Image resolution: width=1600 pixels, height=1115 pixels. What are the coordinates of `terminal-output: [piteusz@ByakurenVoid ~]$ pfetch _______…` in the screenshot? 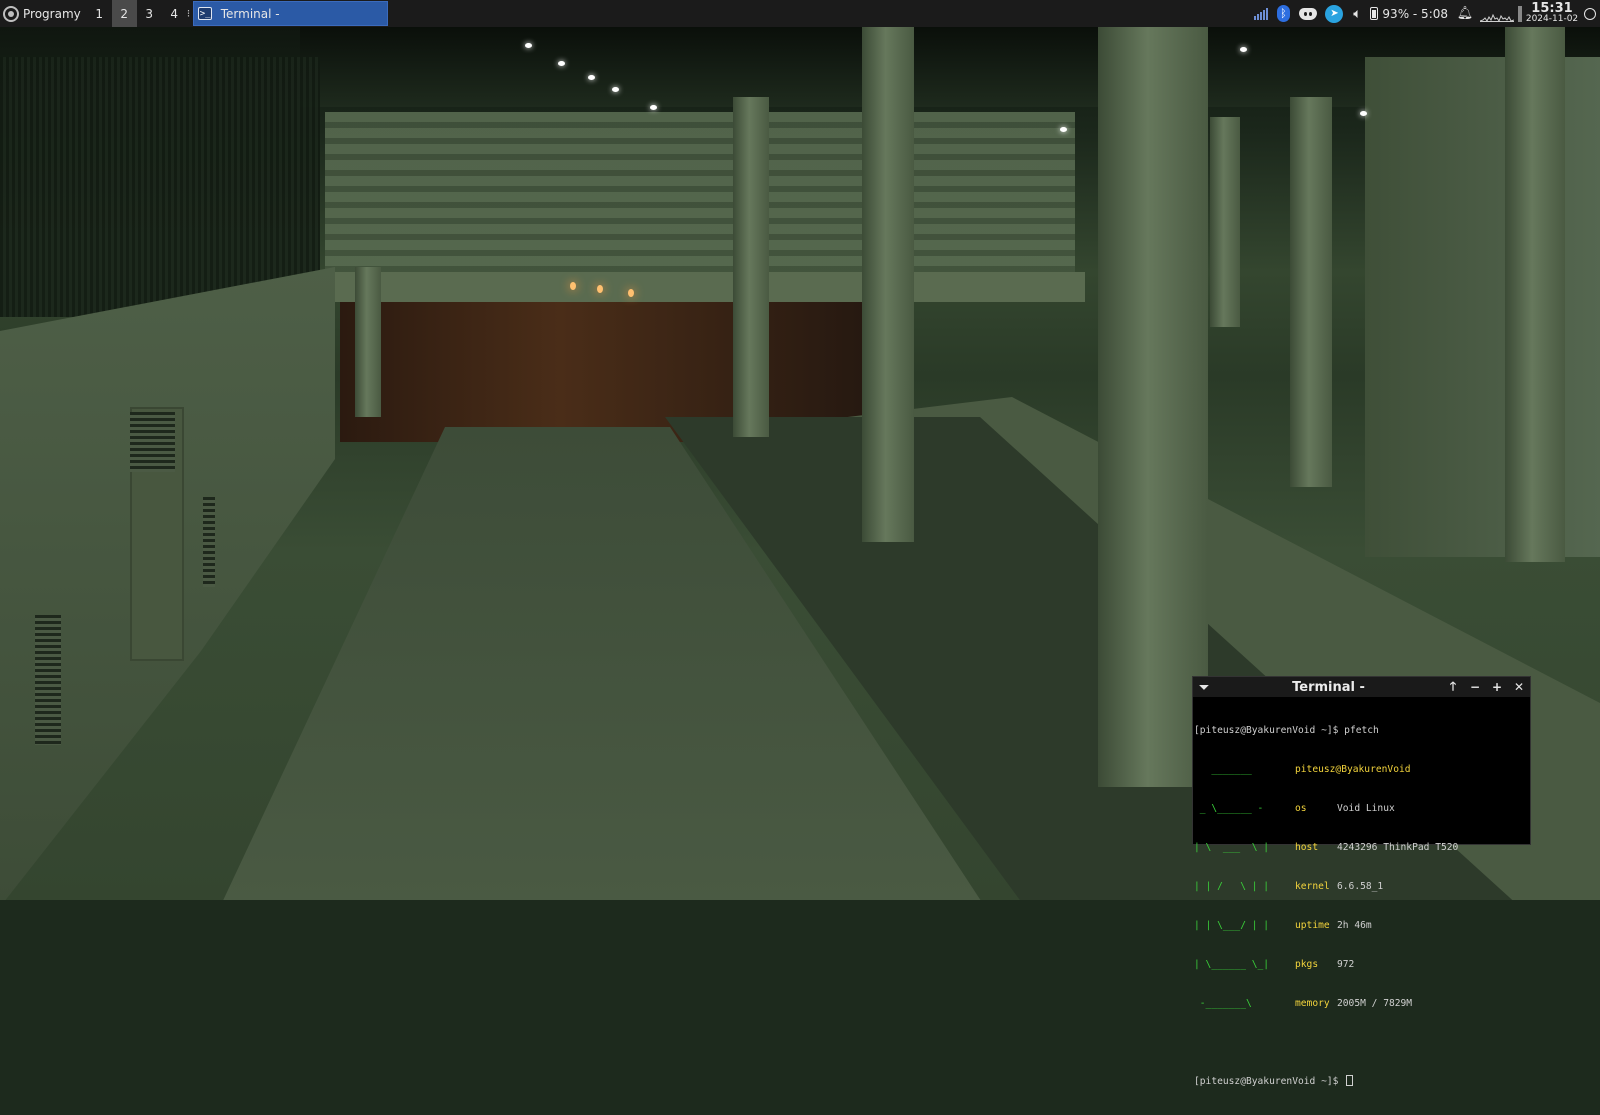 It's located at (1361, 906).